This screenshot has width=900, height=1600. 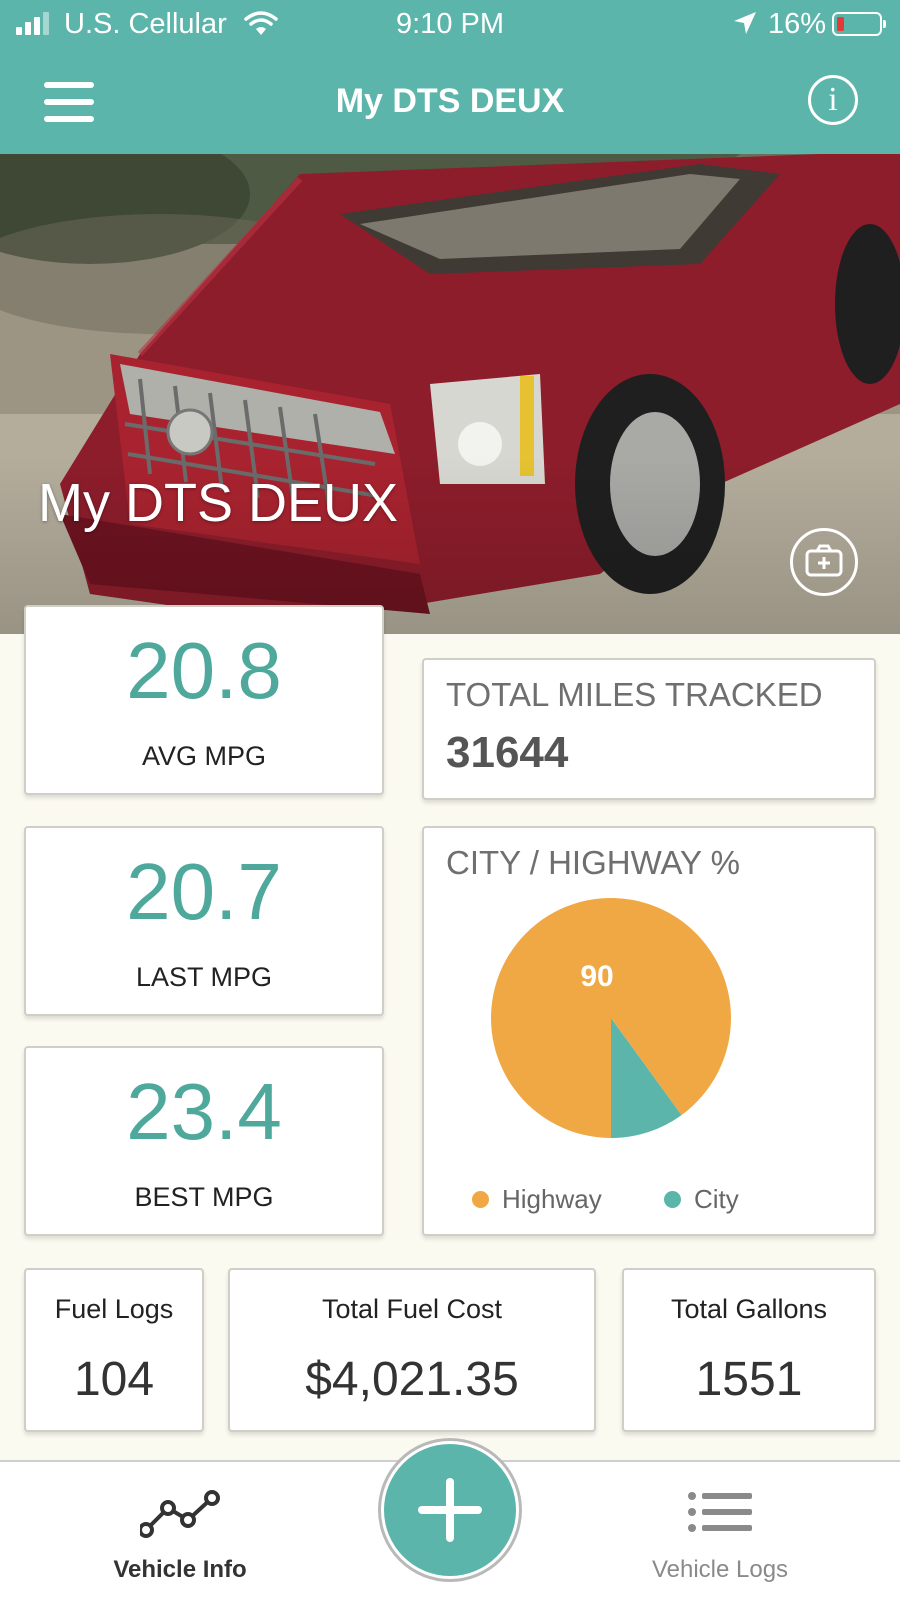 I want to click on last-mpg-card: 20.7 LAST MPG, so click(x=204, y=921).